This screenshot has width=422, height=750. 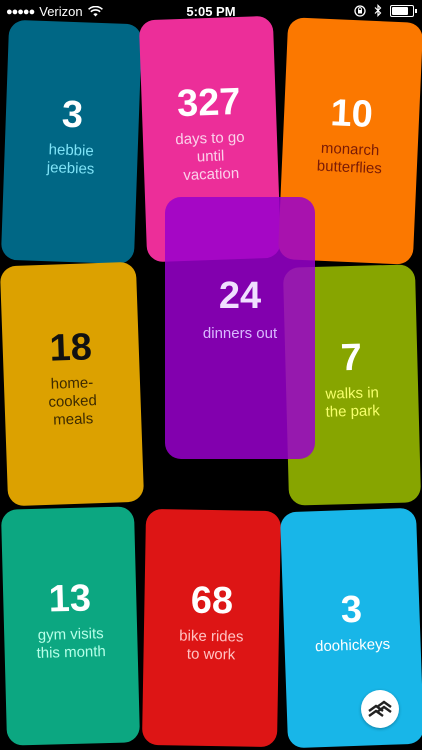 I want to click on tile-gym-visits: 13 gym visits this month, so click(x=70, y=626).